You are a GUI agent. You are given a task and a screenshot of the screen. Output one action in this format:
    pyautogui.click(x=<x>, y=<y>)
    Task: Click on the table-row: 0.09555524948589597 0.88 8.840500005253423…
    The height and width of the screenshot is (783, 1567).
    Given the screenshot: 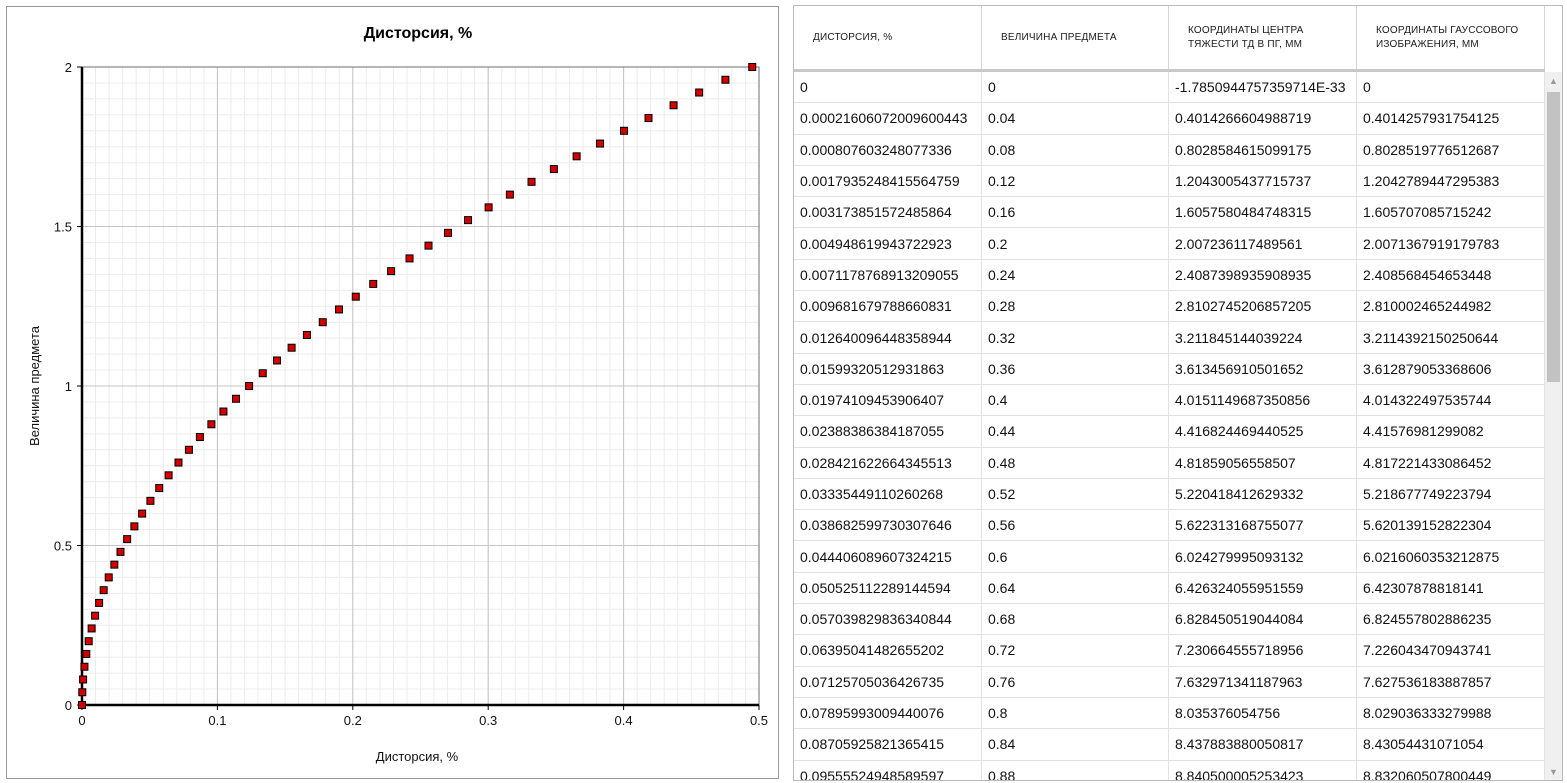 What is the action you would take?
    pyautogui.click(x=1169, y=770)
    